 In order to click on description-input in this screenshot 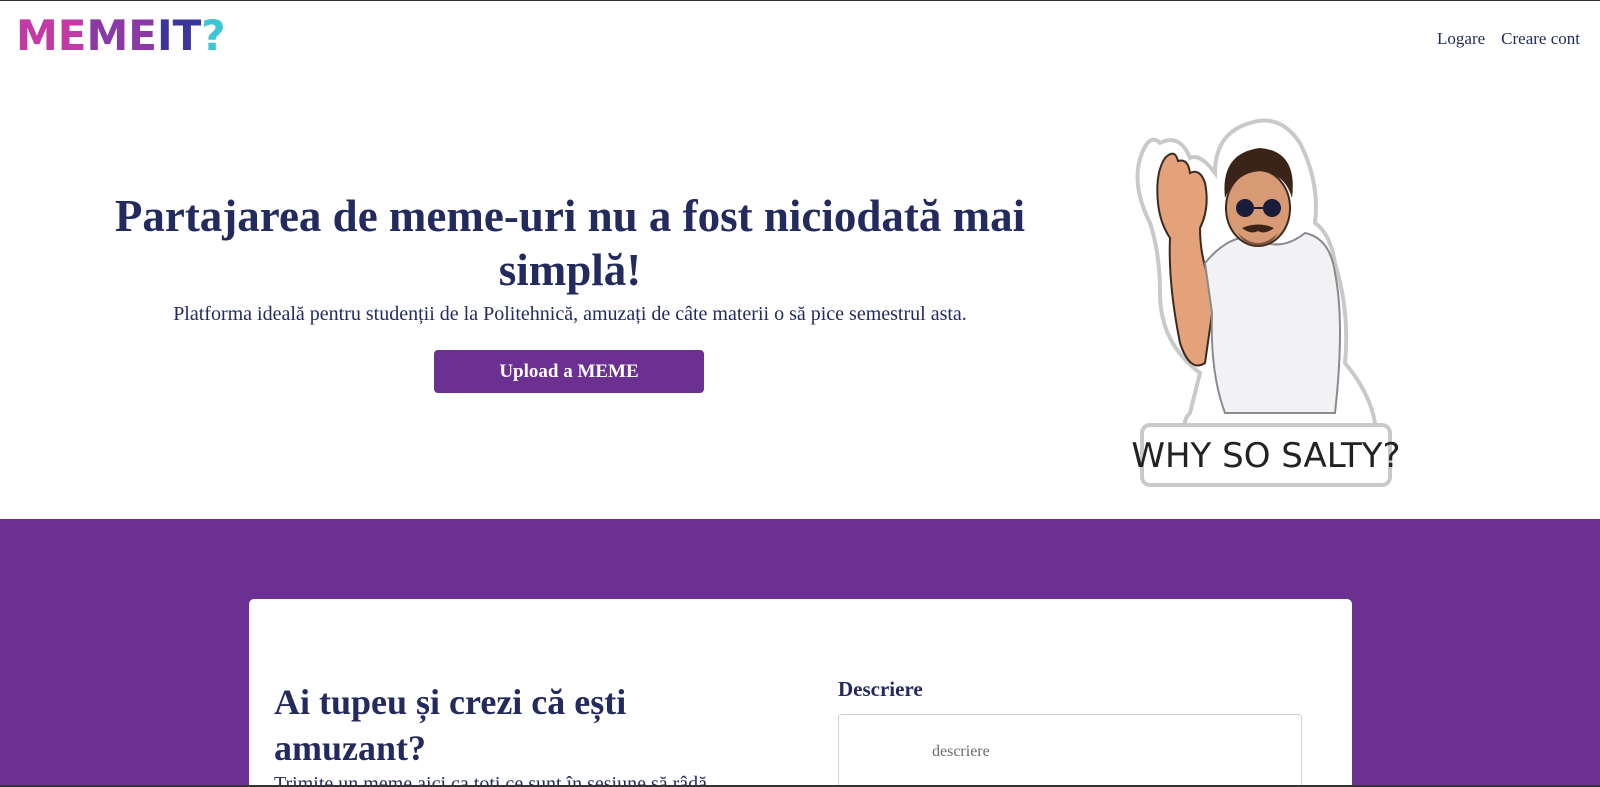, I will do `click(1070, 749)`.